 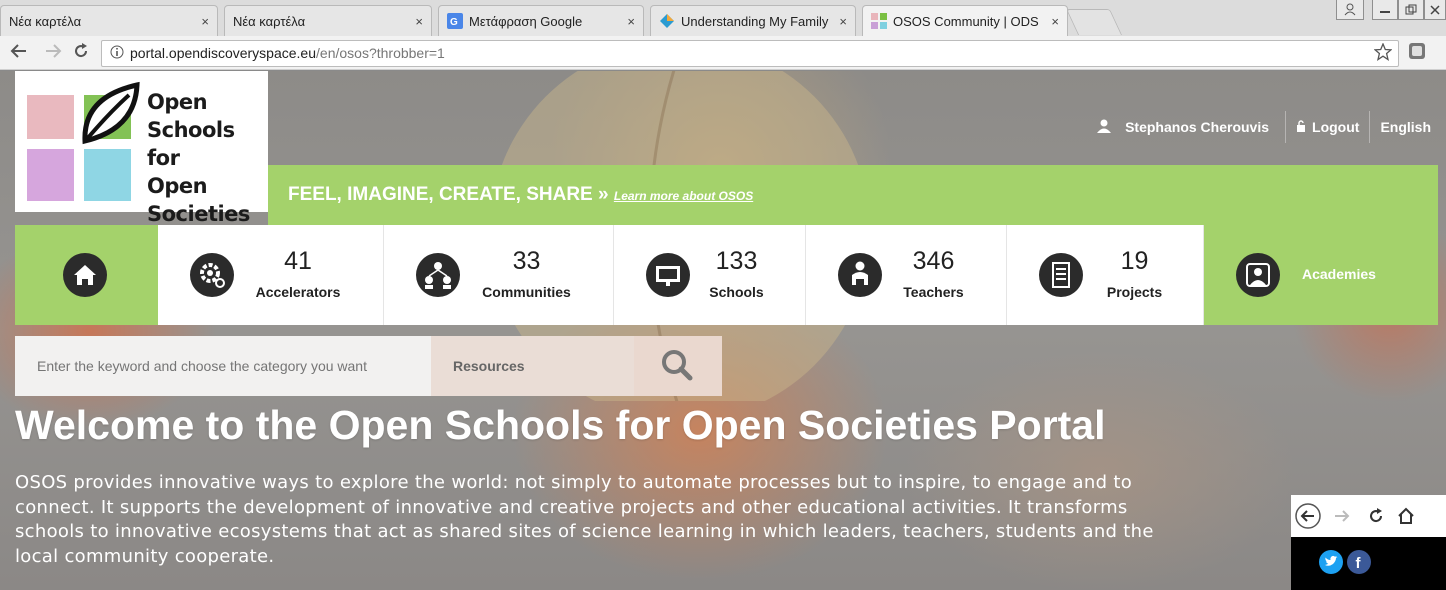 What do you see at coordinates (1061, 275) in the screenshot?
I see `projects-list-icon` at bounding box center [1061, 275].